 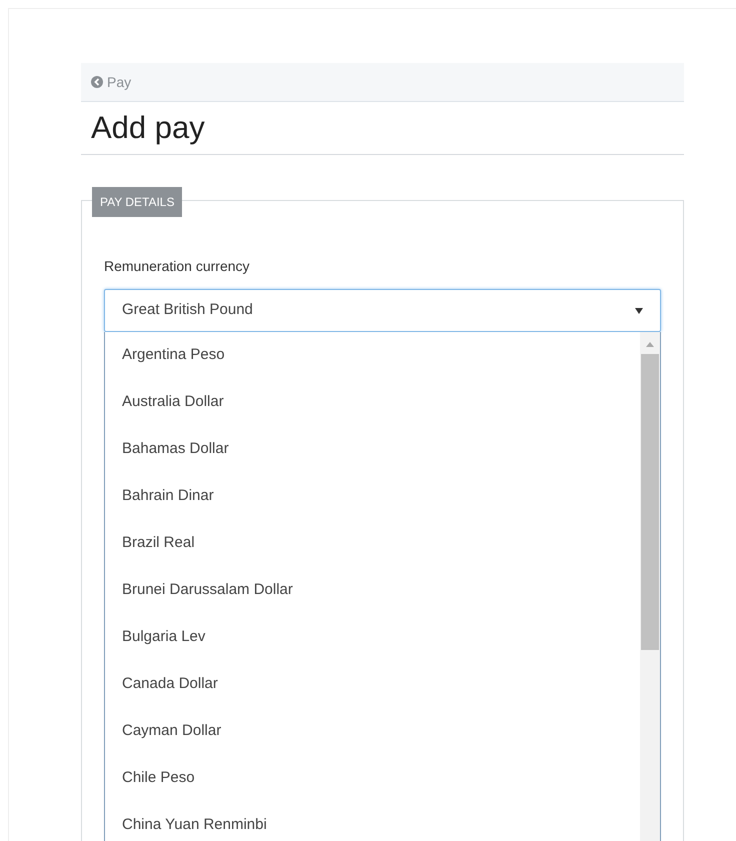 What do you see at coordinates (371, 590) in the screenshot?
I see `dropdown-option: Brunei Darussalam Dollar` at bounding box center [371, 590].